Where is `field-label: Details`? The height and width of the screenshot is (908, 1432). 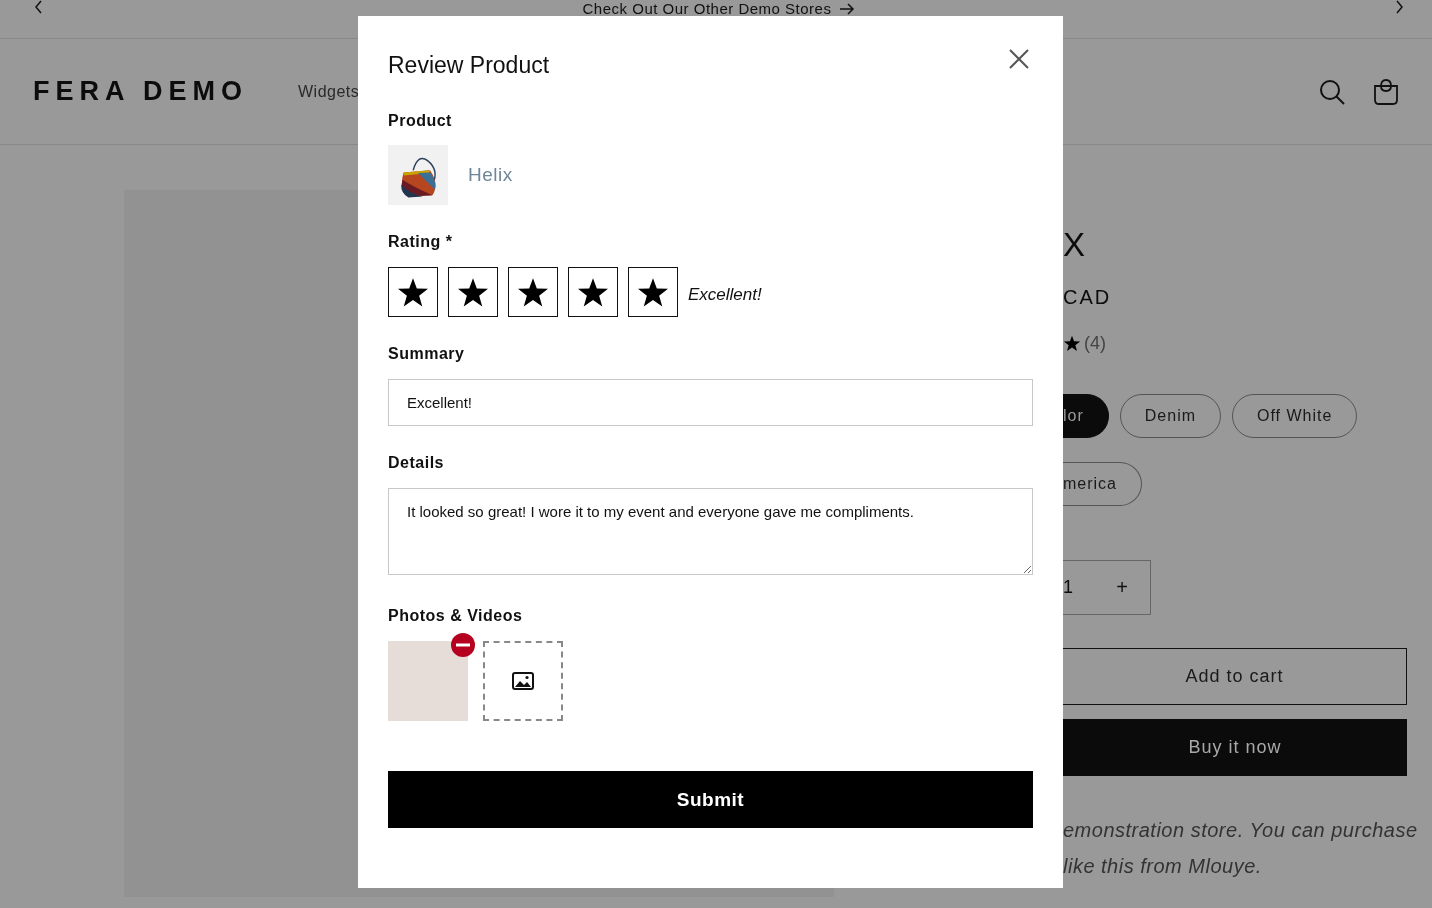 field-label: Details is located at coordinates (416, 463).